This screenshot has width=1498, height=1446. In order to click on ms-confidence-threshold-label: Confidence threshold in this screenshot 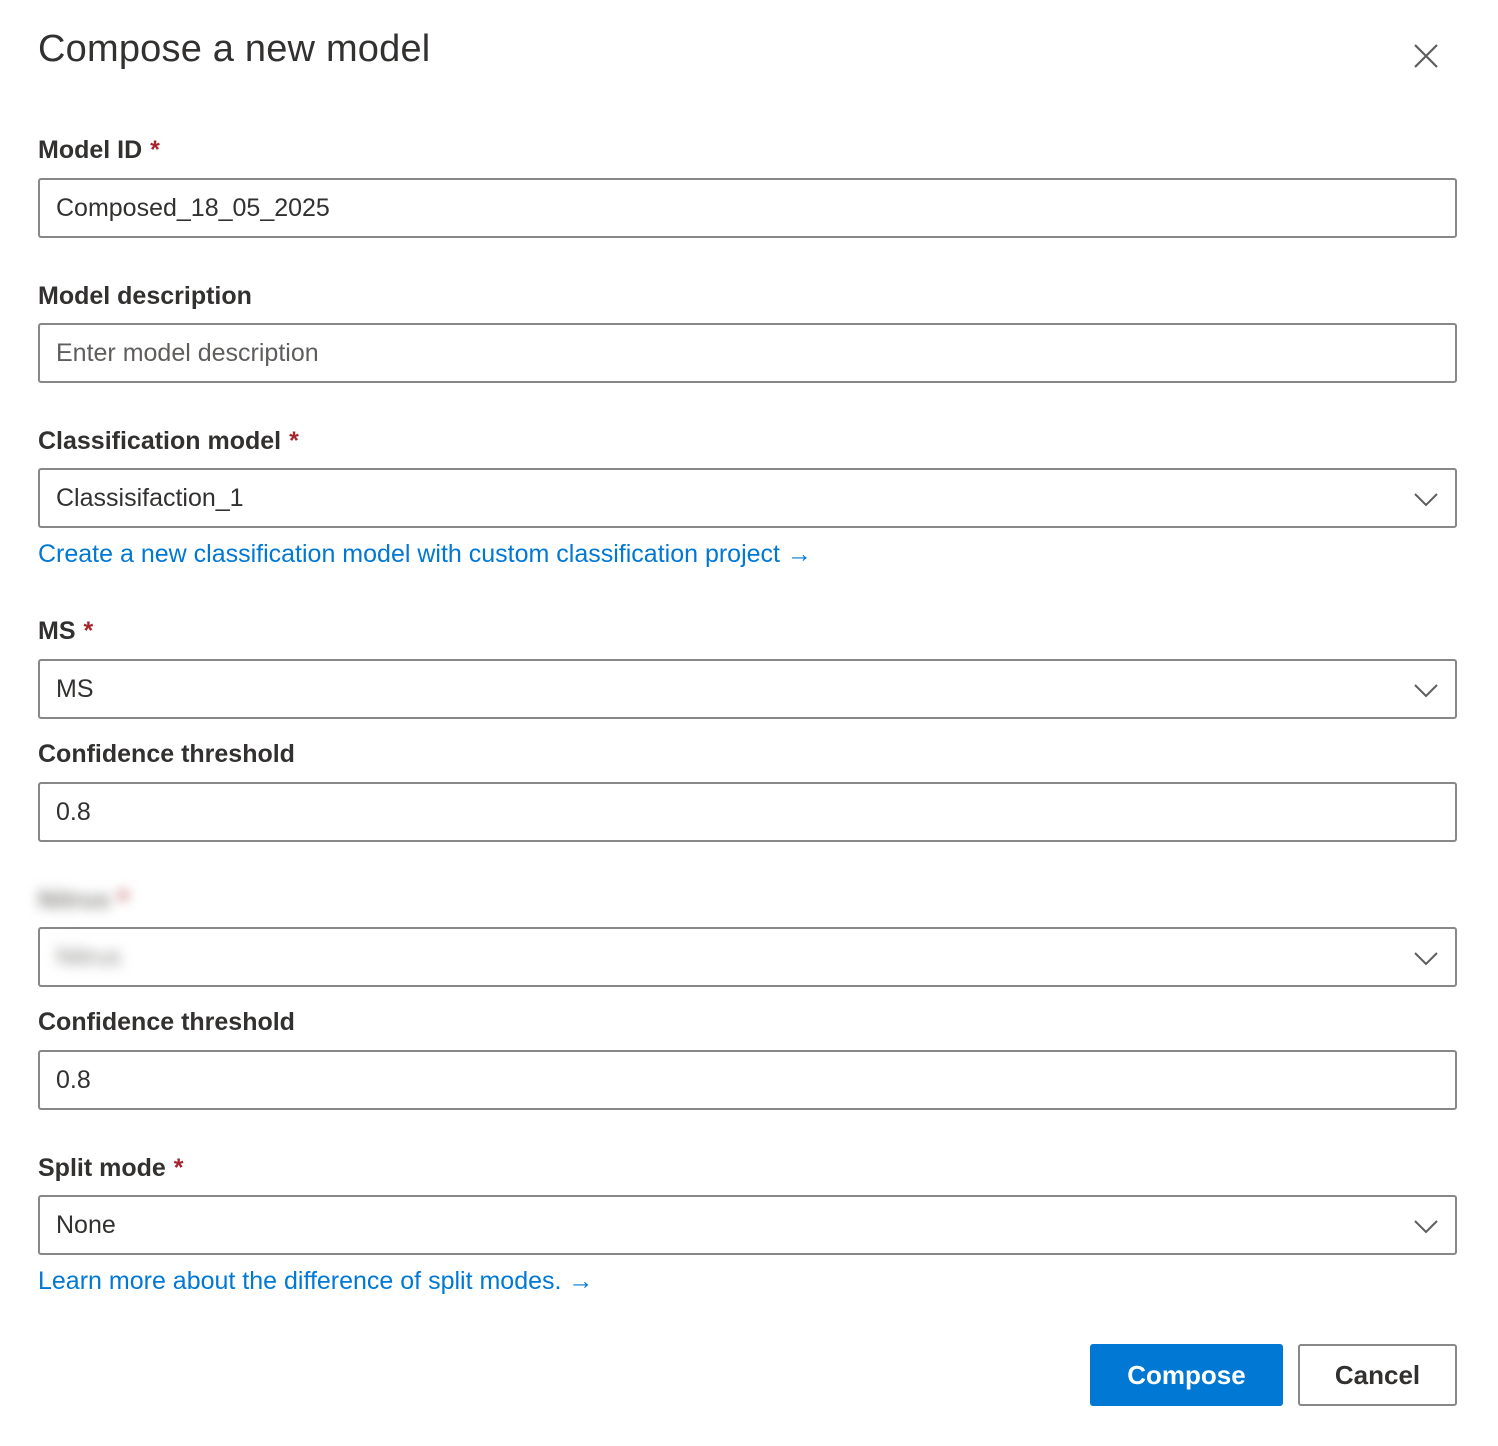, I will do `click(166, 754)`.